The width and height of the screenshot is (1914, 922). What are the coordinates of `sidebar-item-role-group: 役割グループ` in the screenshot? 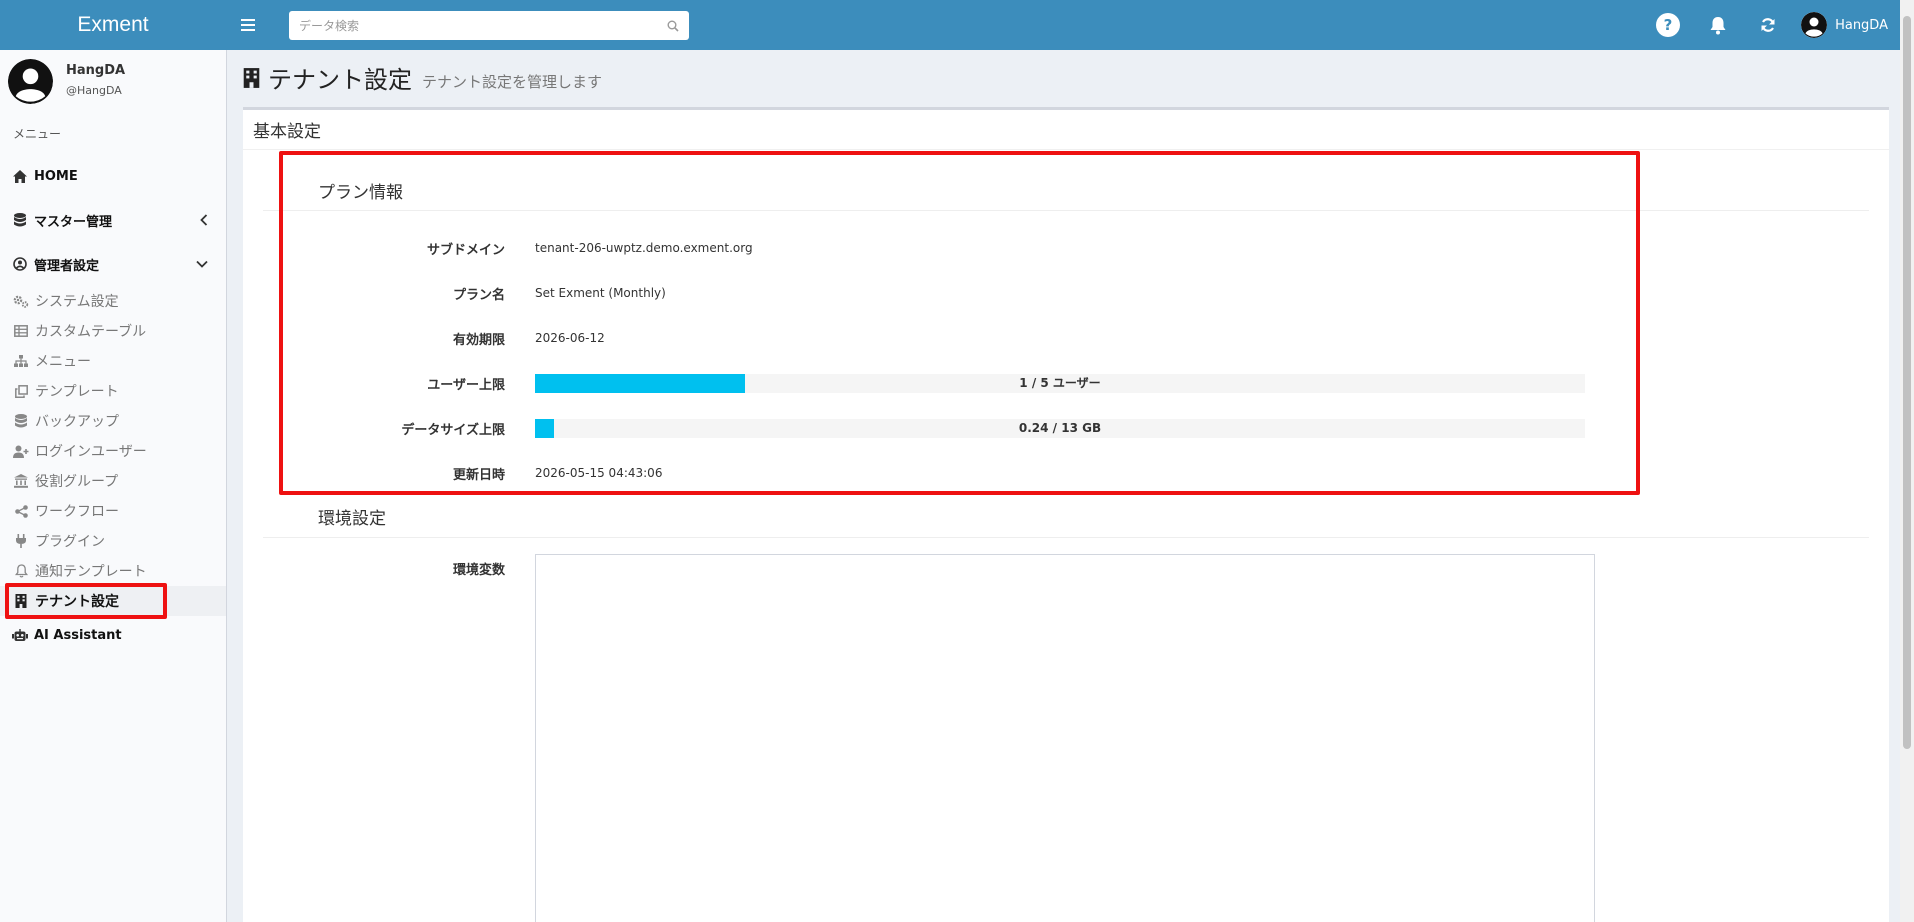 It's located at (113, 481).